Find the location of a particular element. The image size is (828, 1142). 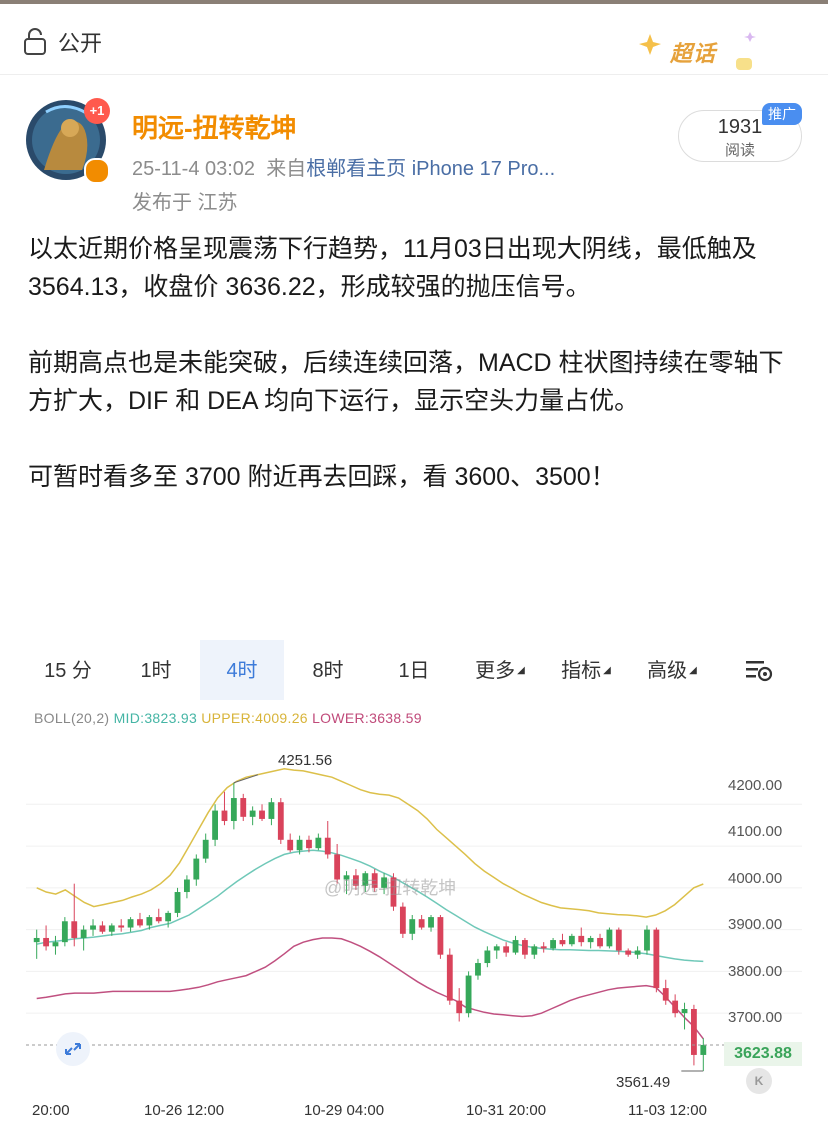

low-price-label: 3561.49 is located at coordinates (643, 1082).